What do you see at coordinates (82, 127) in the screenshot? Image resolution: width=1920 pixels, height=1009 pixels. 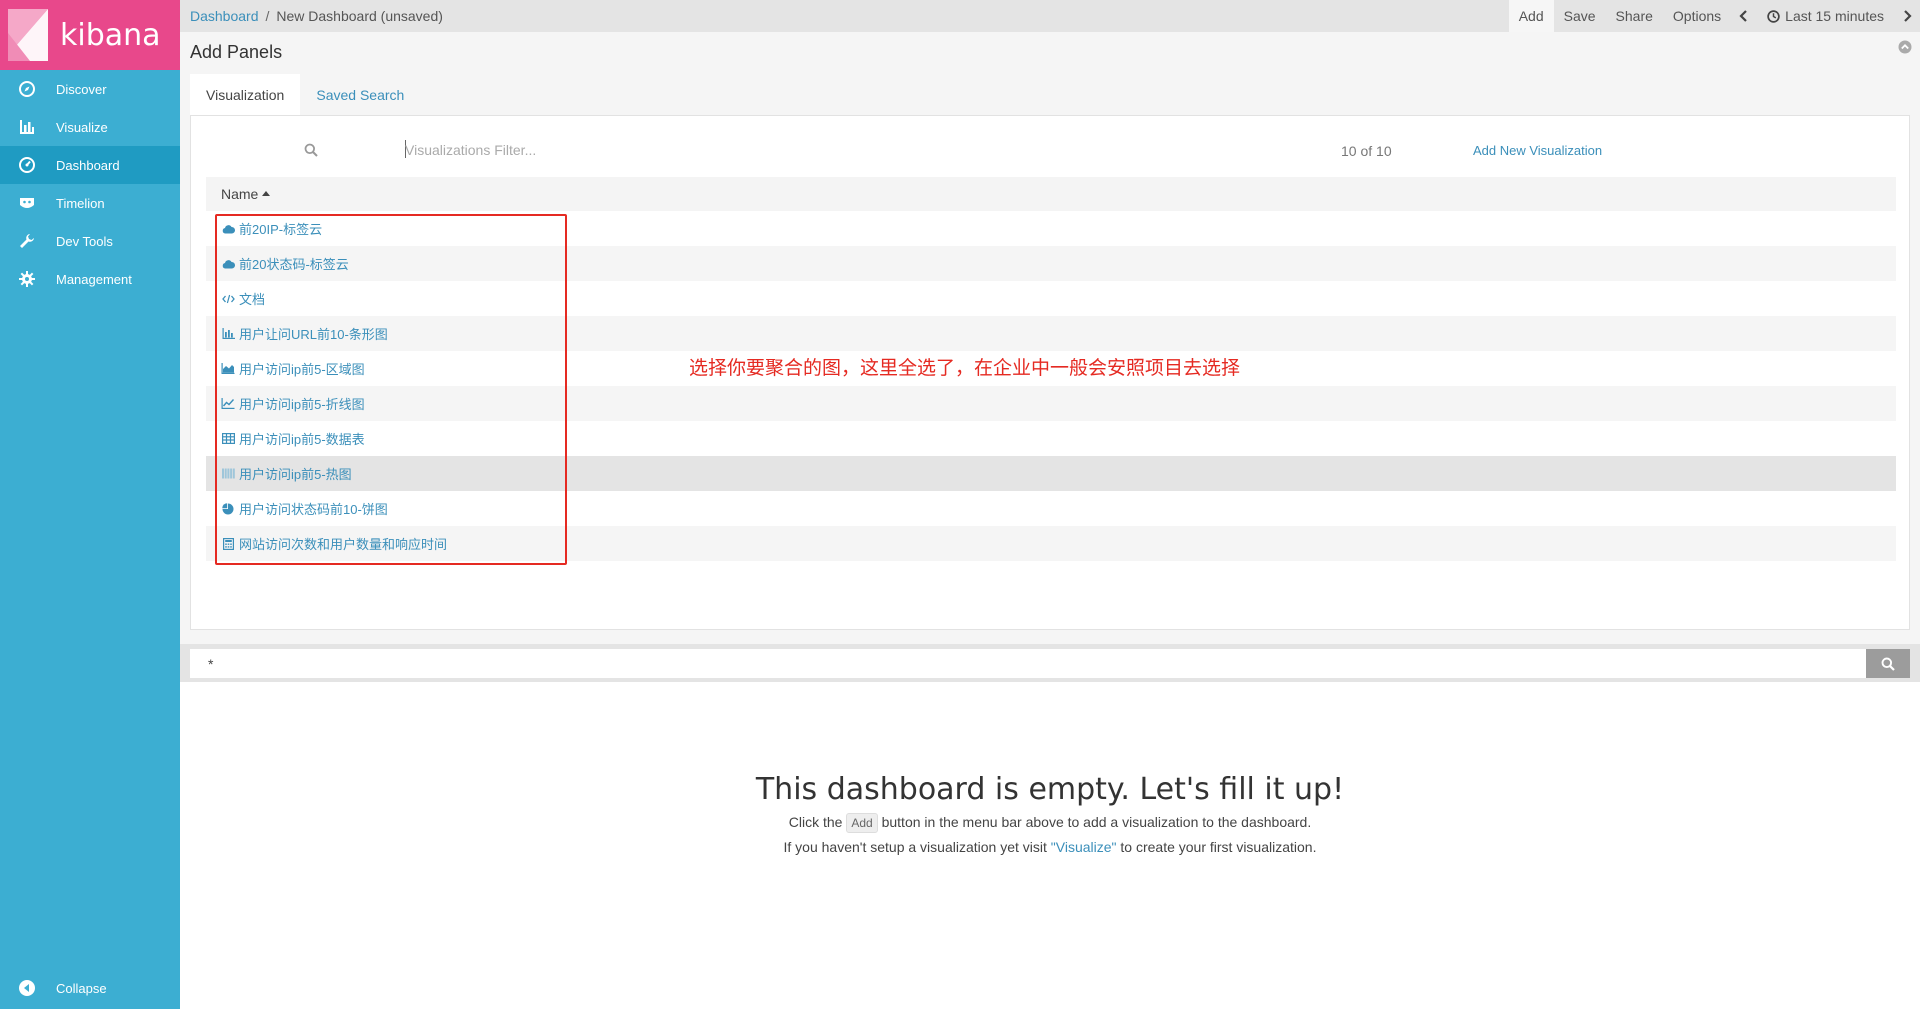 I see `nav-label-visualize: Visualize` at bounding box center [82, 127].